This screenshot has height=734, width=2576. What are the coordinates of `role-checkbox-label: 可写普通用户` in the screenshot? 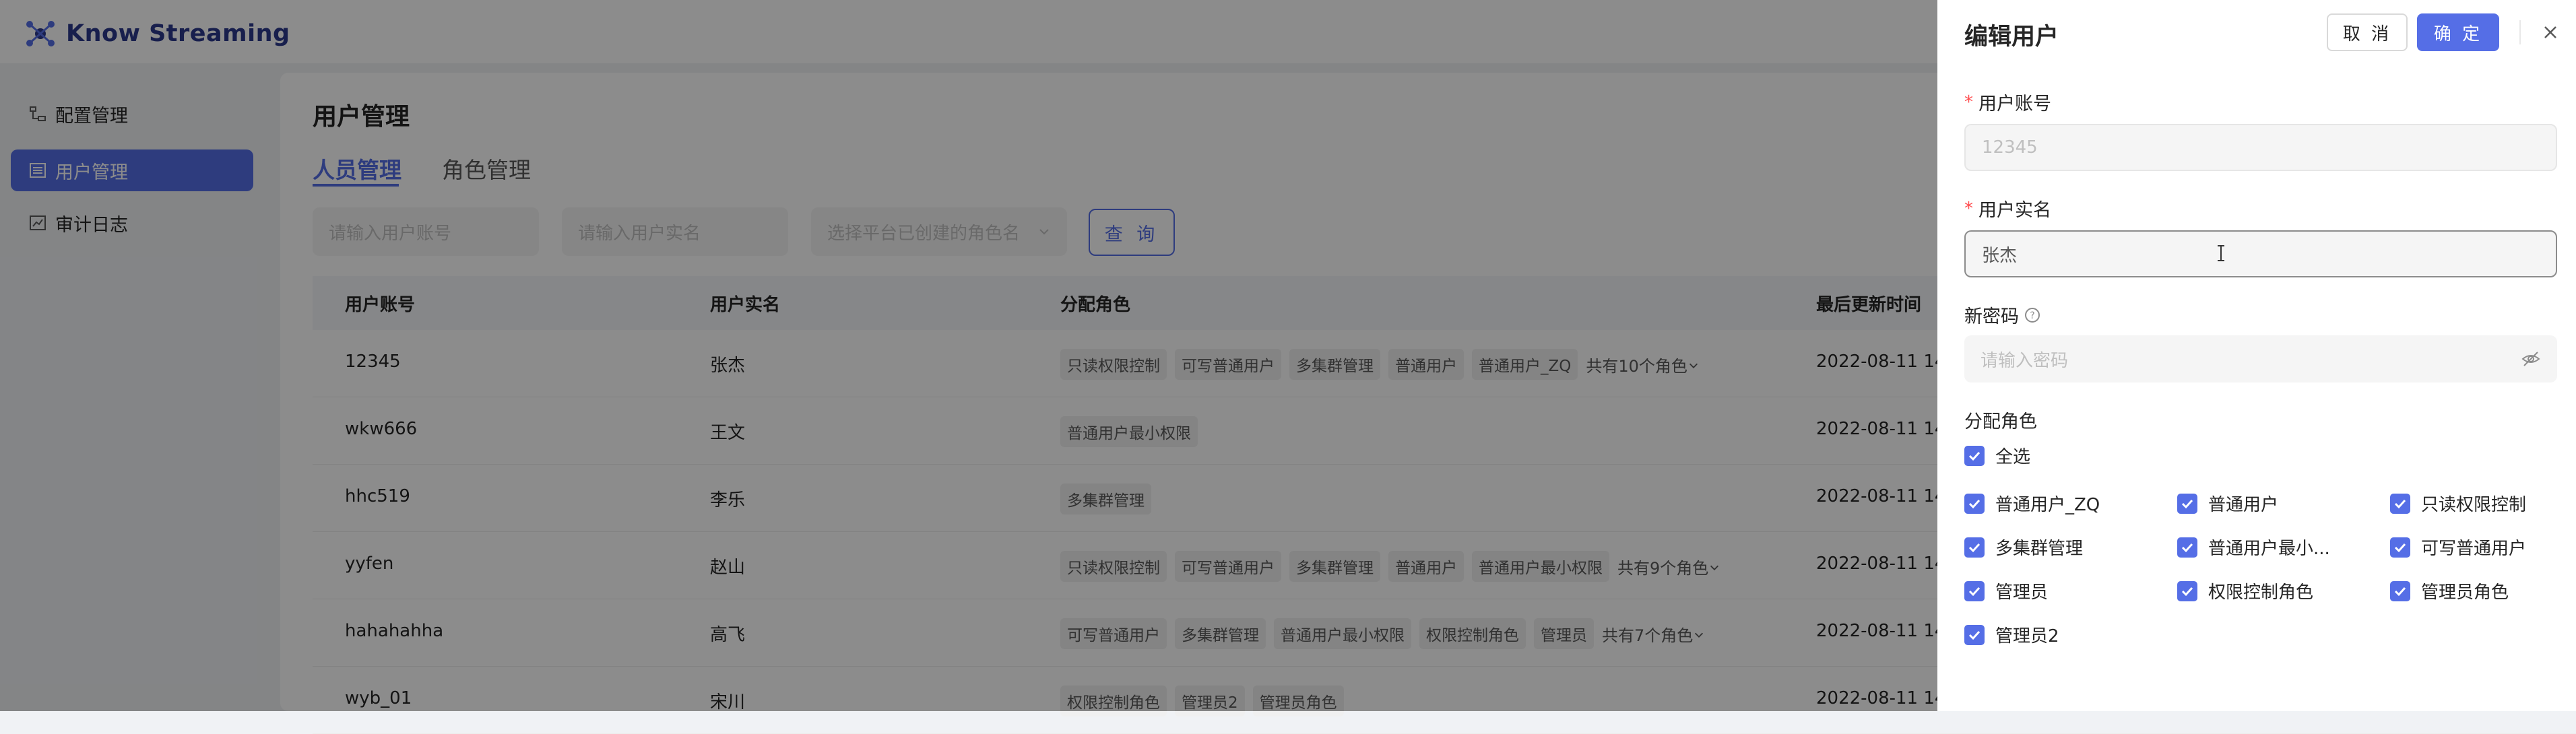 It's located at (2474, 549).